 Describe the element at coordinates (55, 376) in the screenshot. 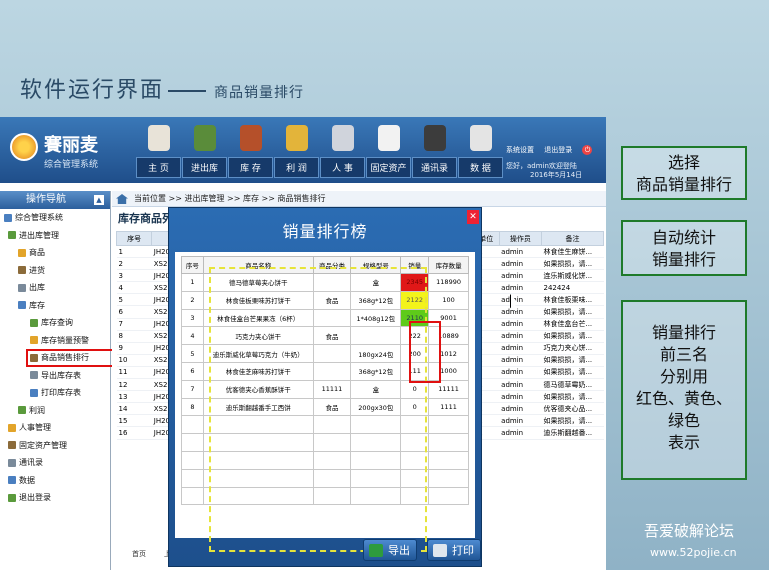

I see `sidebar-item-9: 导出库存表` at that location.